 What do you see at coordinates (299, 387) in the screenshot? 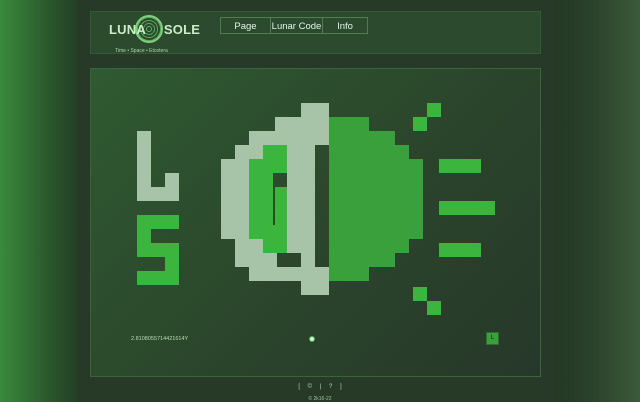
I see `footer-bracket-open: [` at bounding box center [299, 387].